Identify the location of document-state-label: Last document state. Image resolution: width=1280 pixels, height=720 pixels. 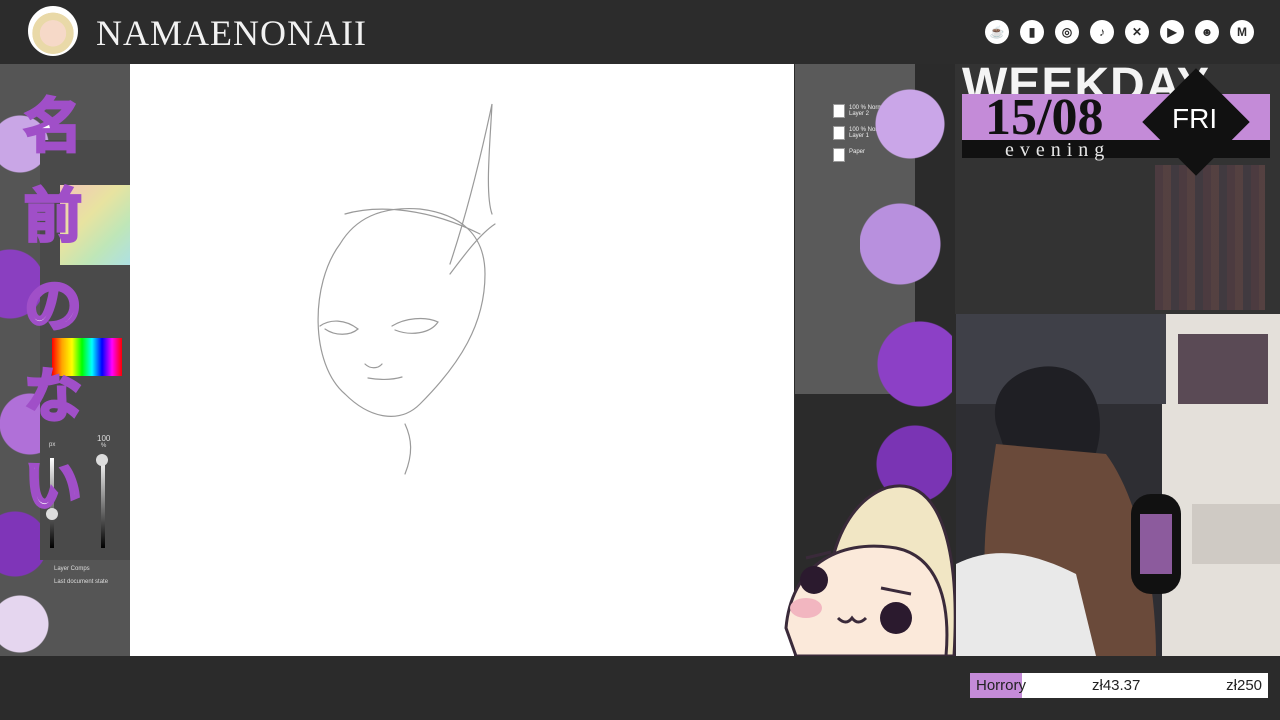
(81, 582).